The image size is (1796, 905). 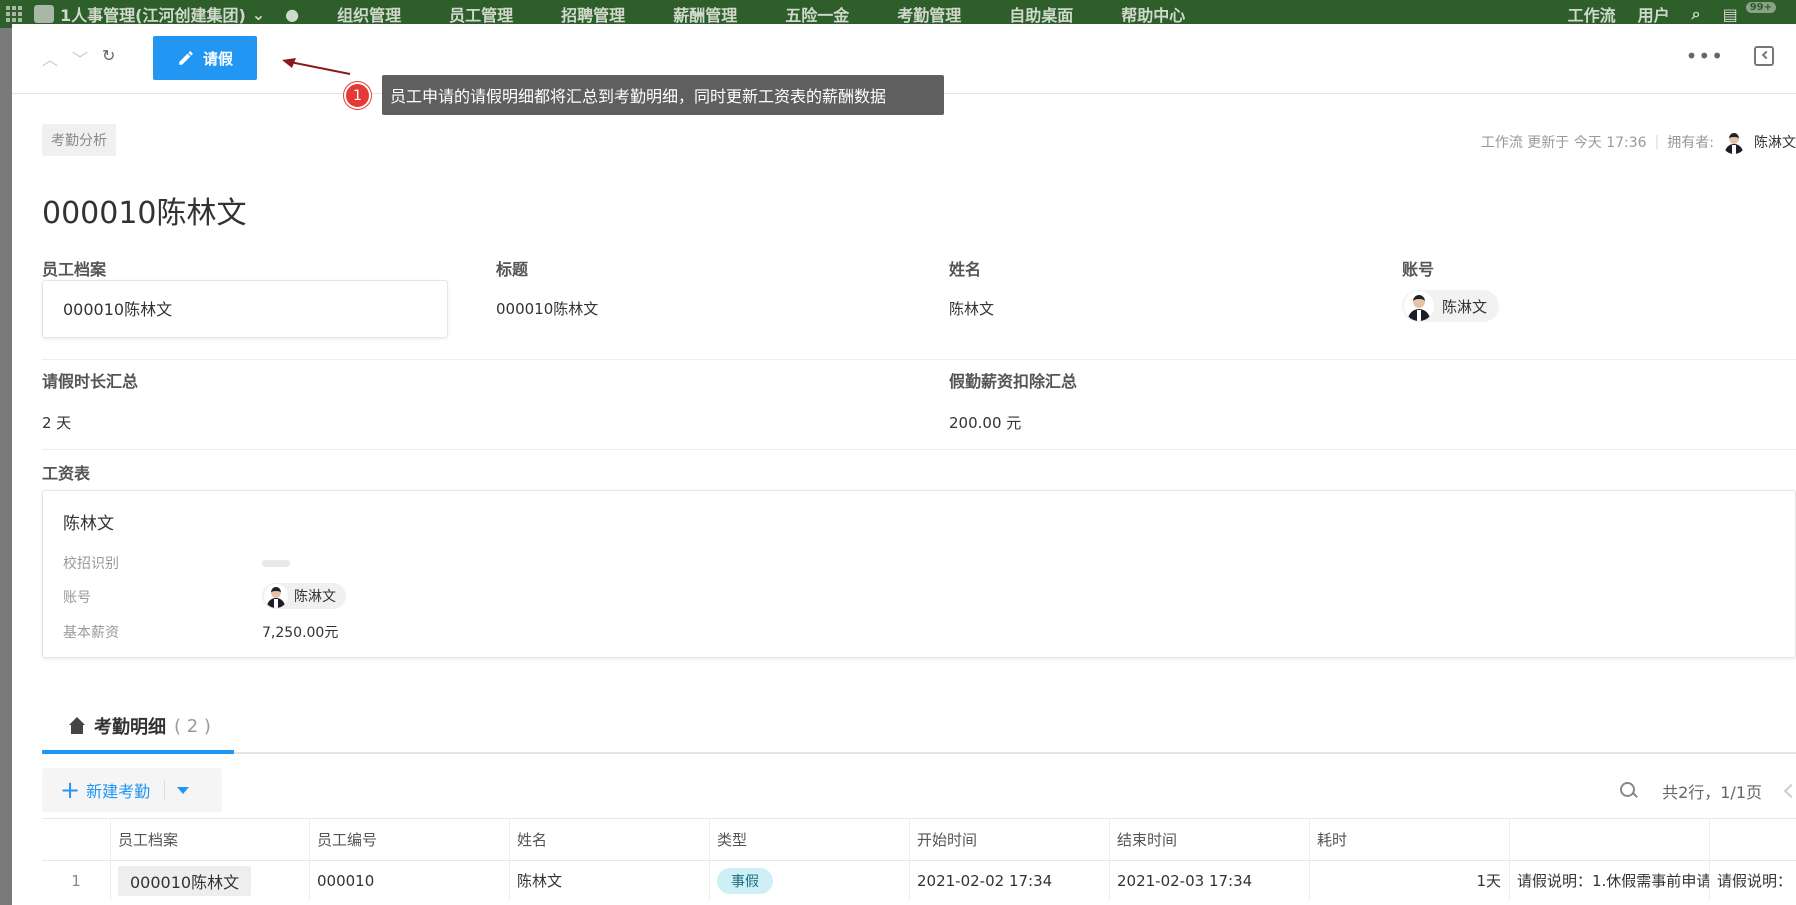 What do you see at coordinates (209, 839) in the screenshot?
I see `header-employee-file: 员工档案` at bounding box center [209, 839].